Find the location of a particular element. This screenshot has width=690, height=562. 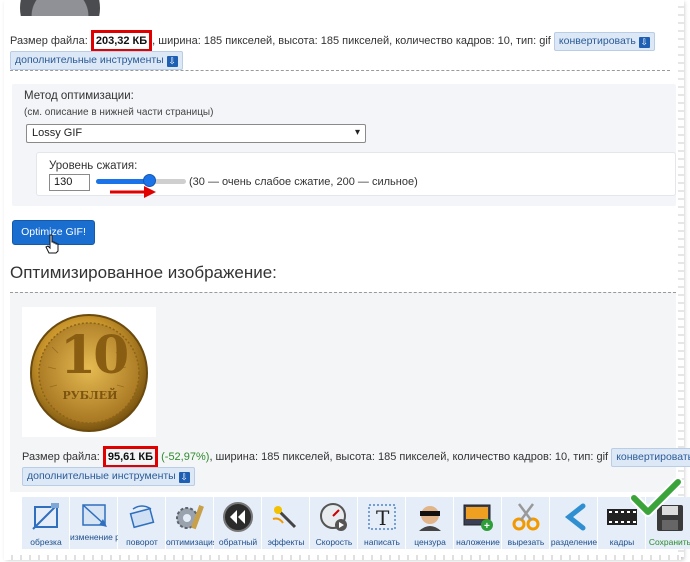

tool-overlay: + наложение is located at coordinates (478, 523).